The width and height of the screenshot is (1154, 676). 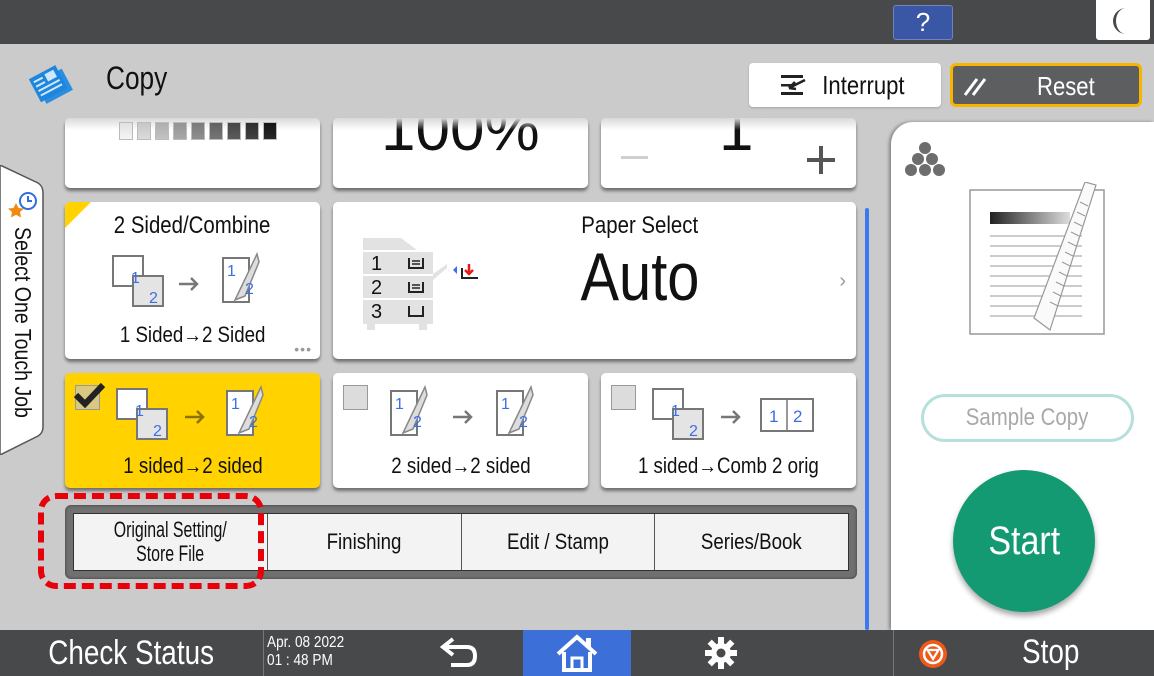 What do you see at coordinates (577, 22) in the screenshot?
I see `top-bar: ?` at bounding box center [577, 22].